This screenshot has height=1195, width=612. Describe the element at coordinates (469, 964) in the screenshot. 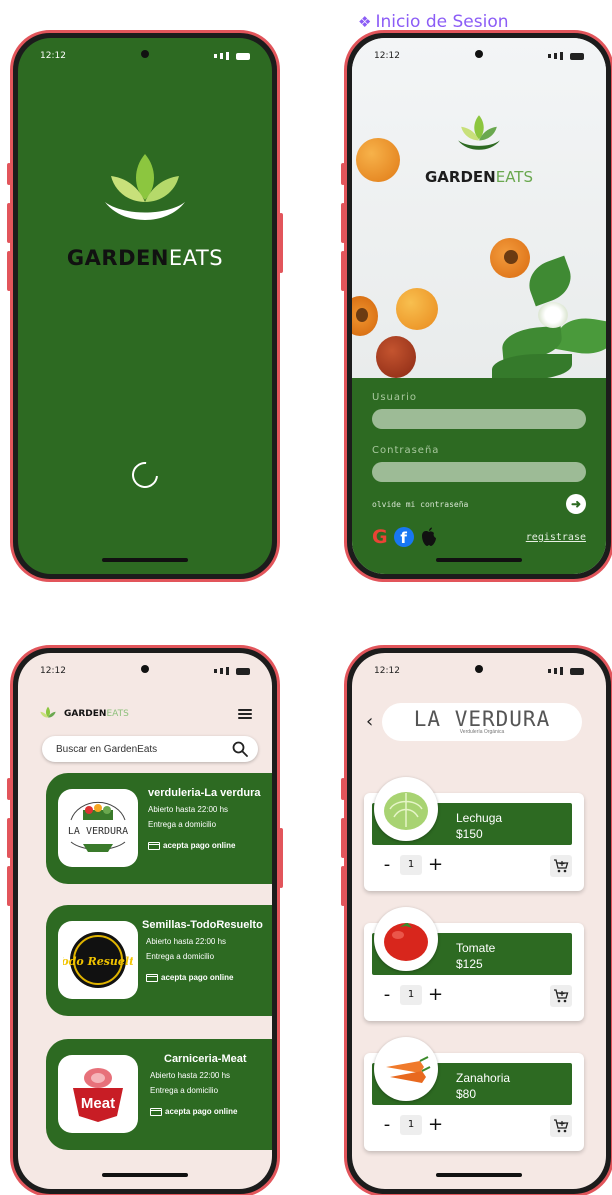

I see `product-price: $125` at that location.